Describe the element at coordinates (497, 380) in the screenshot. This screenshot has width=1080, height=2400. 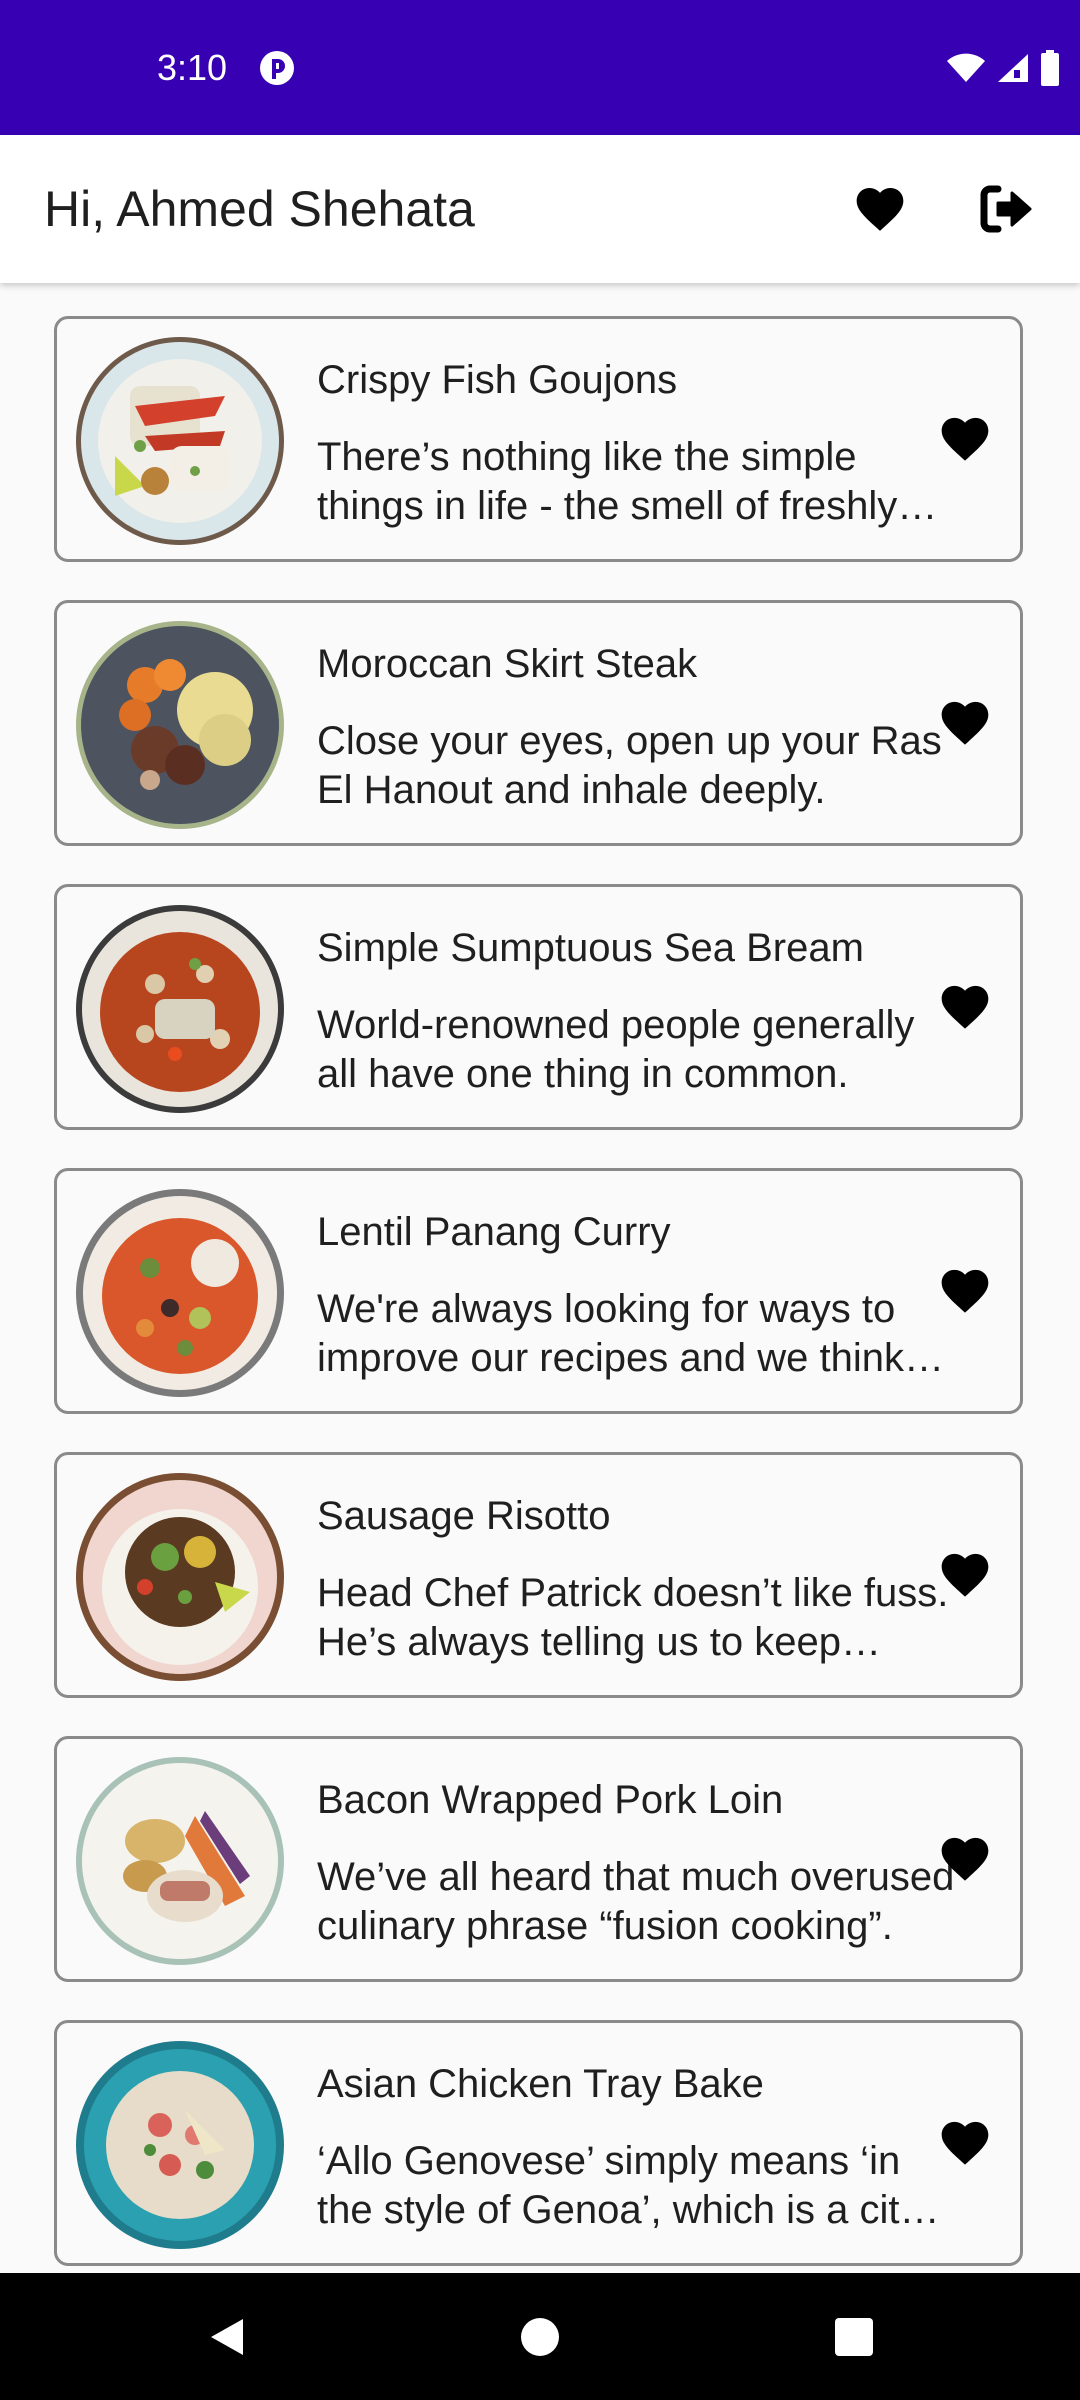
I see `meal-title: Crispy Fish Goujons` at that location.